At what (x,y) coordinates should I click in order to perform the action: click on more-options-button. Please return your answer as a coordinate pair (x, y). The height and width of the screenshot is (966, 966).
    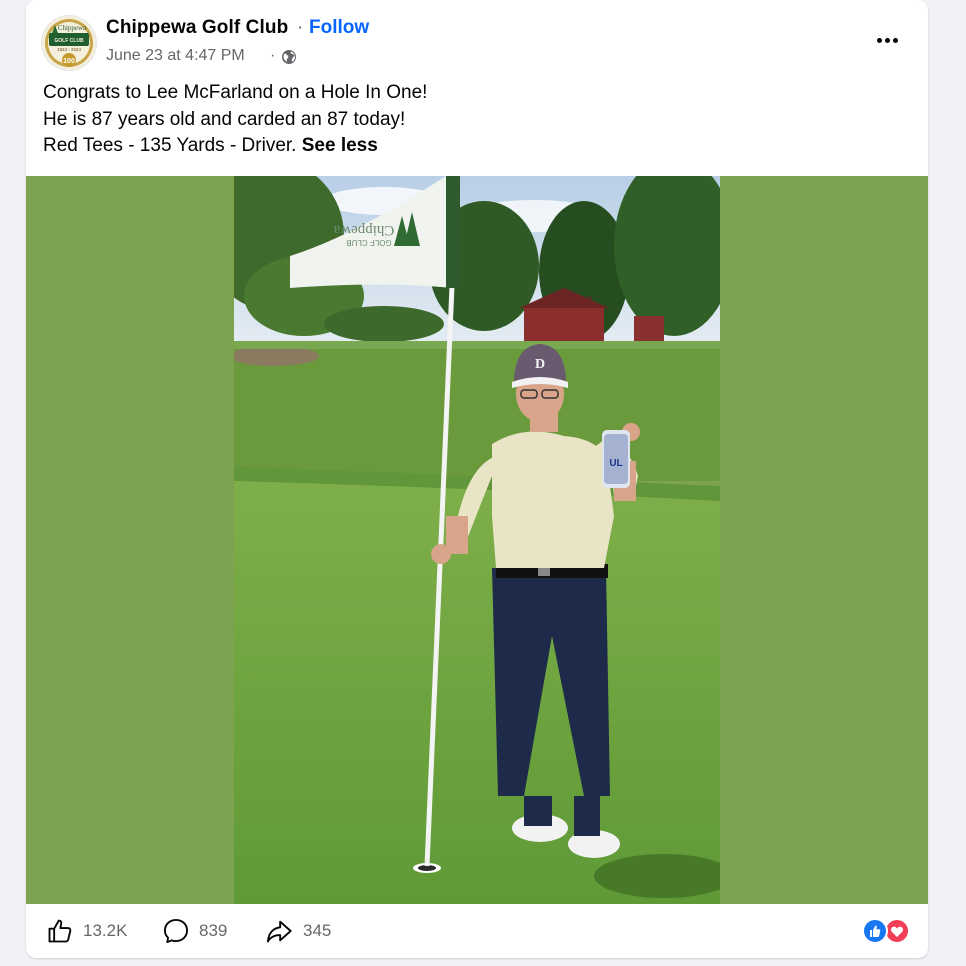
    Looking at the image, I should click on (887, 39).